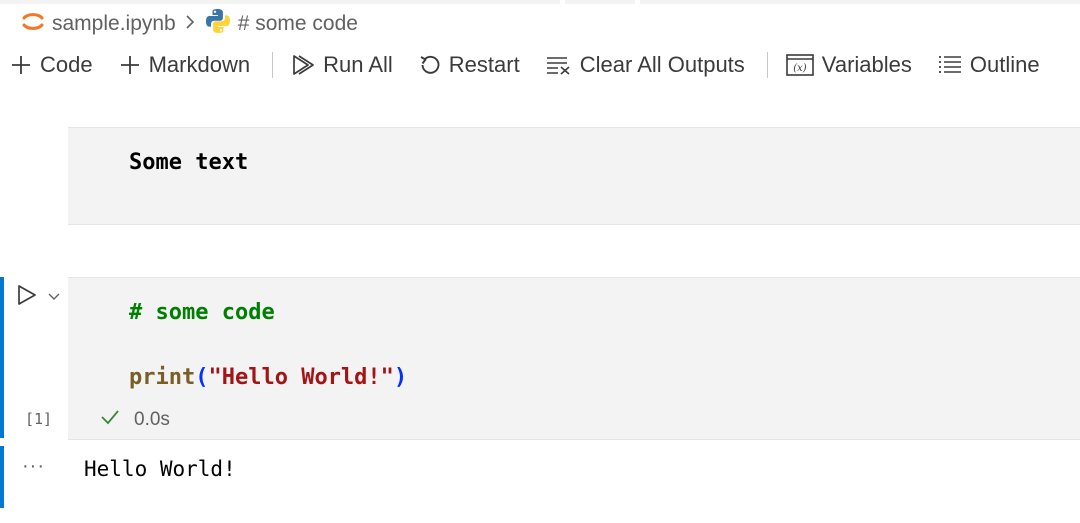 Image resolution: width=1080 pixels, height=523 pixels. What do you see at coordinates (950, 65) in the screenshot?
I see `outline-icon` at bounding box center [950, 65].